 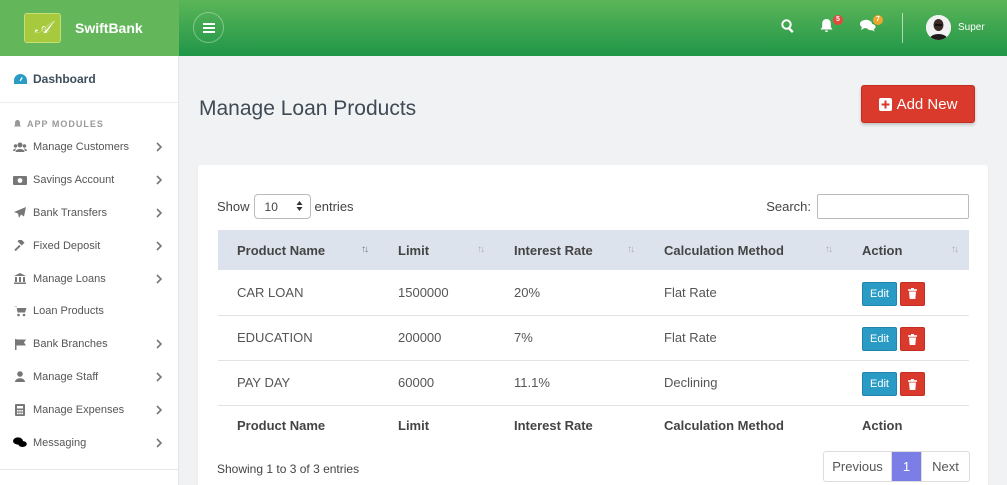 What do you see at coordinates (871, 26) in the screenshot?
I see `messages-button: 7` at bounding box center [871, 26].